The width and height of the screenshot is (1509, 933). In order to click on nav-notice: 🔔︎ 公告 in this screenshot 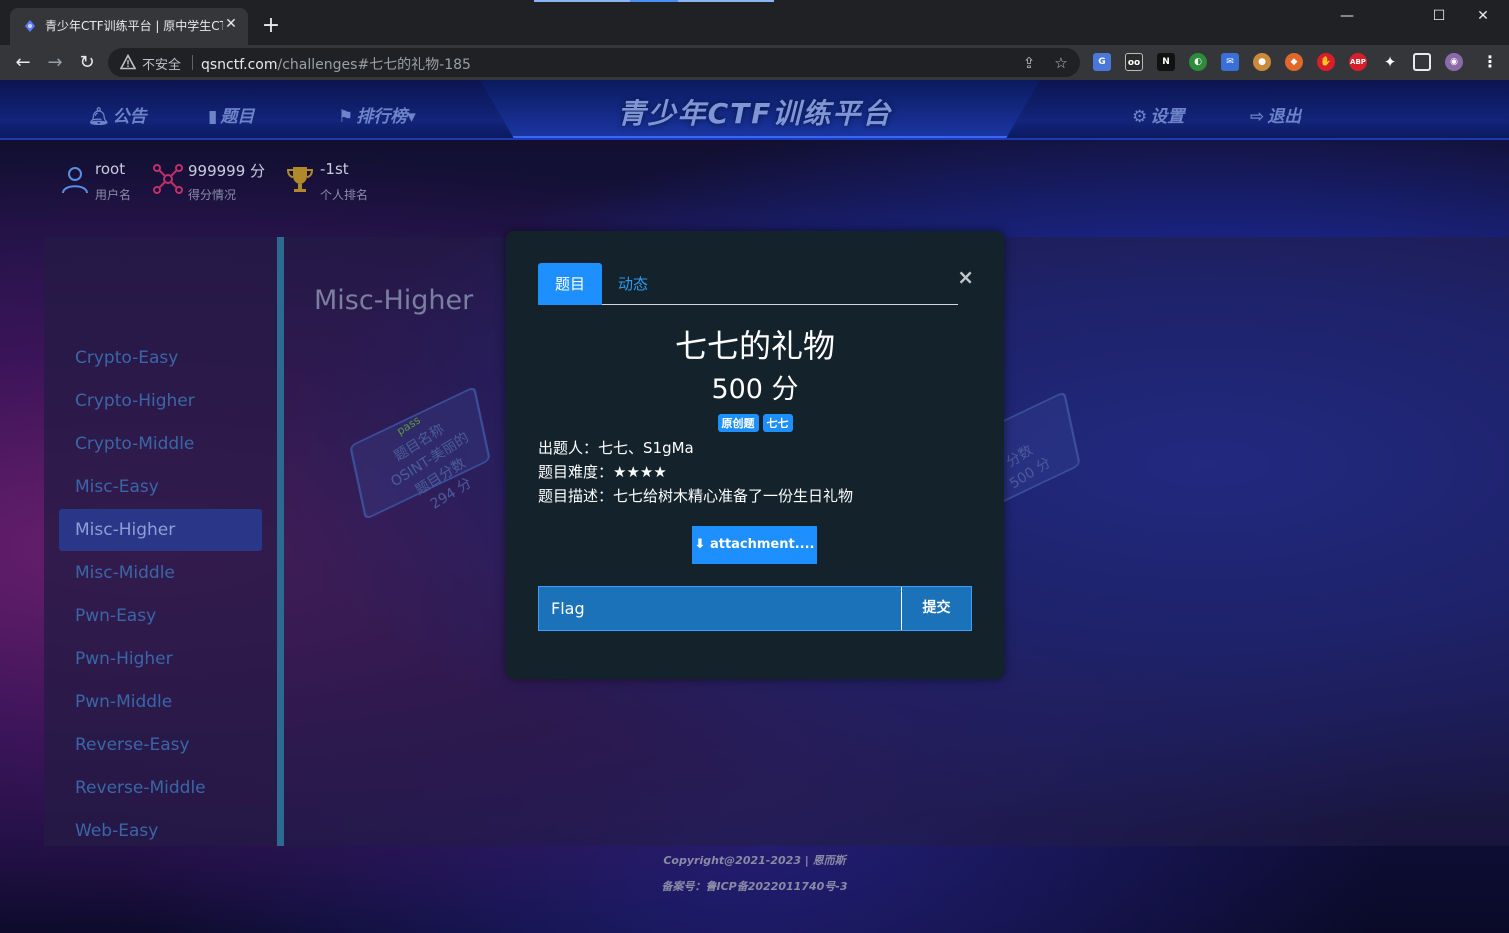, I will do `click(117, 114)`.